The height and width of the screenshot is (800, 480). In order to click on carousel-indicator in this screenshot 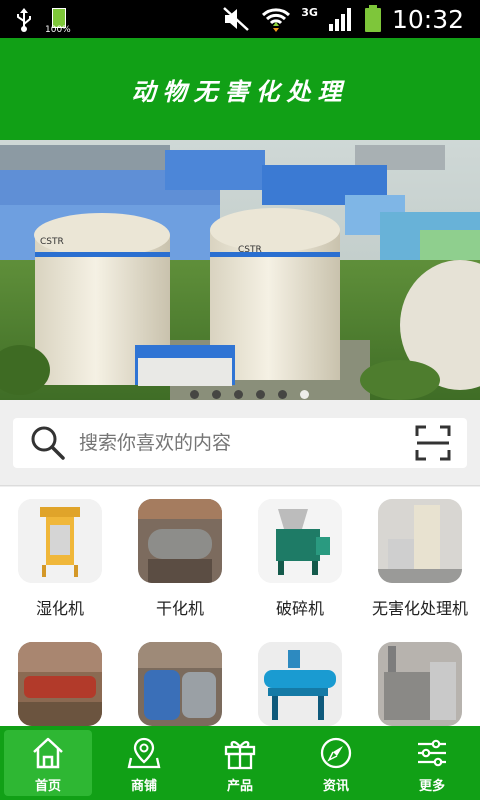, I will do `click(249, 394)`.